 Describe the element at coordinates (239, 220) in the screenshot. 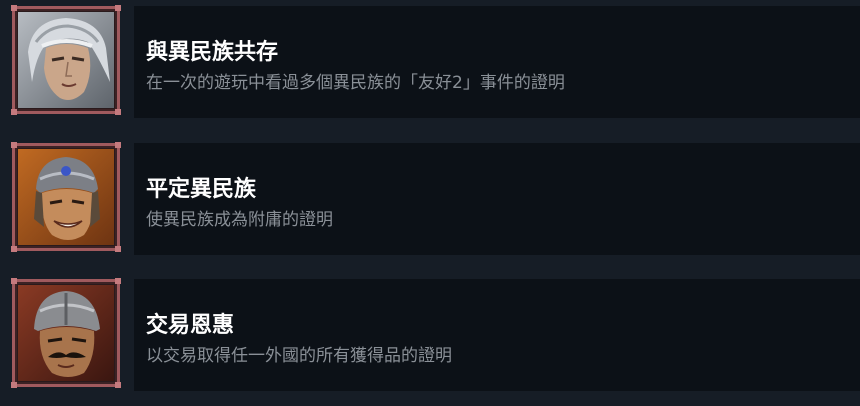

I see `achievement-description: 使異民族成為附庸的證明` at that location.